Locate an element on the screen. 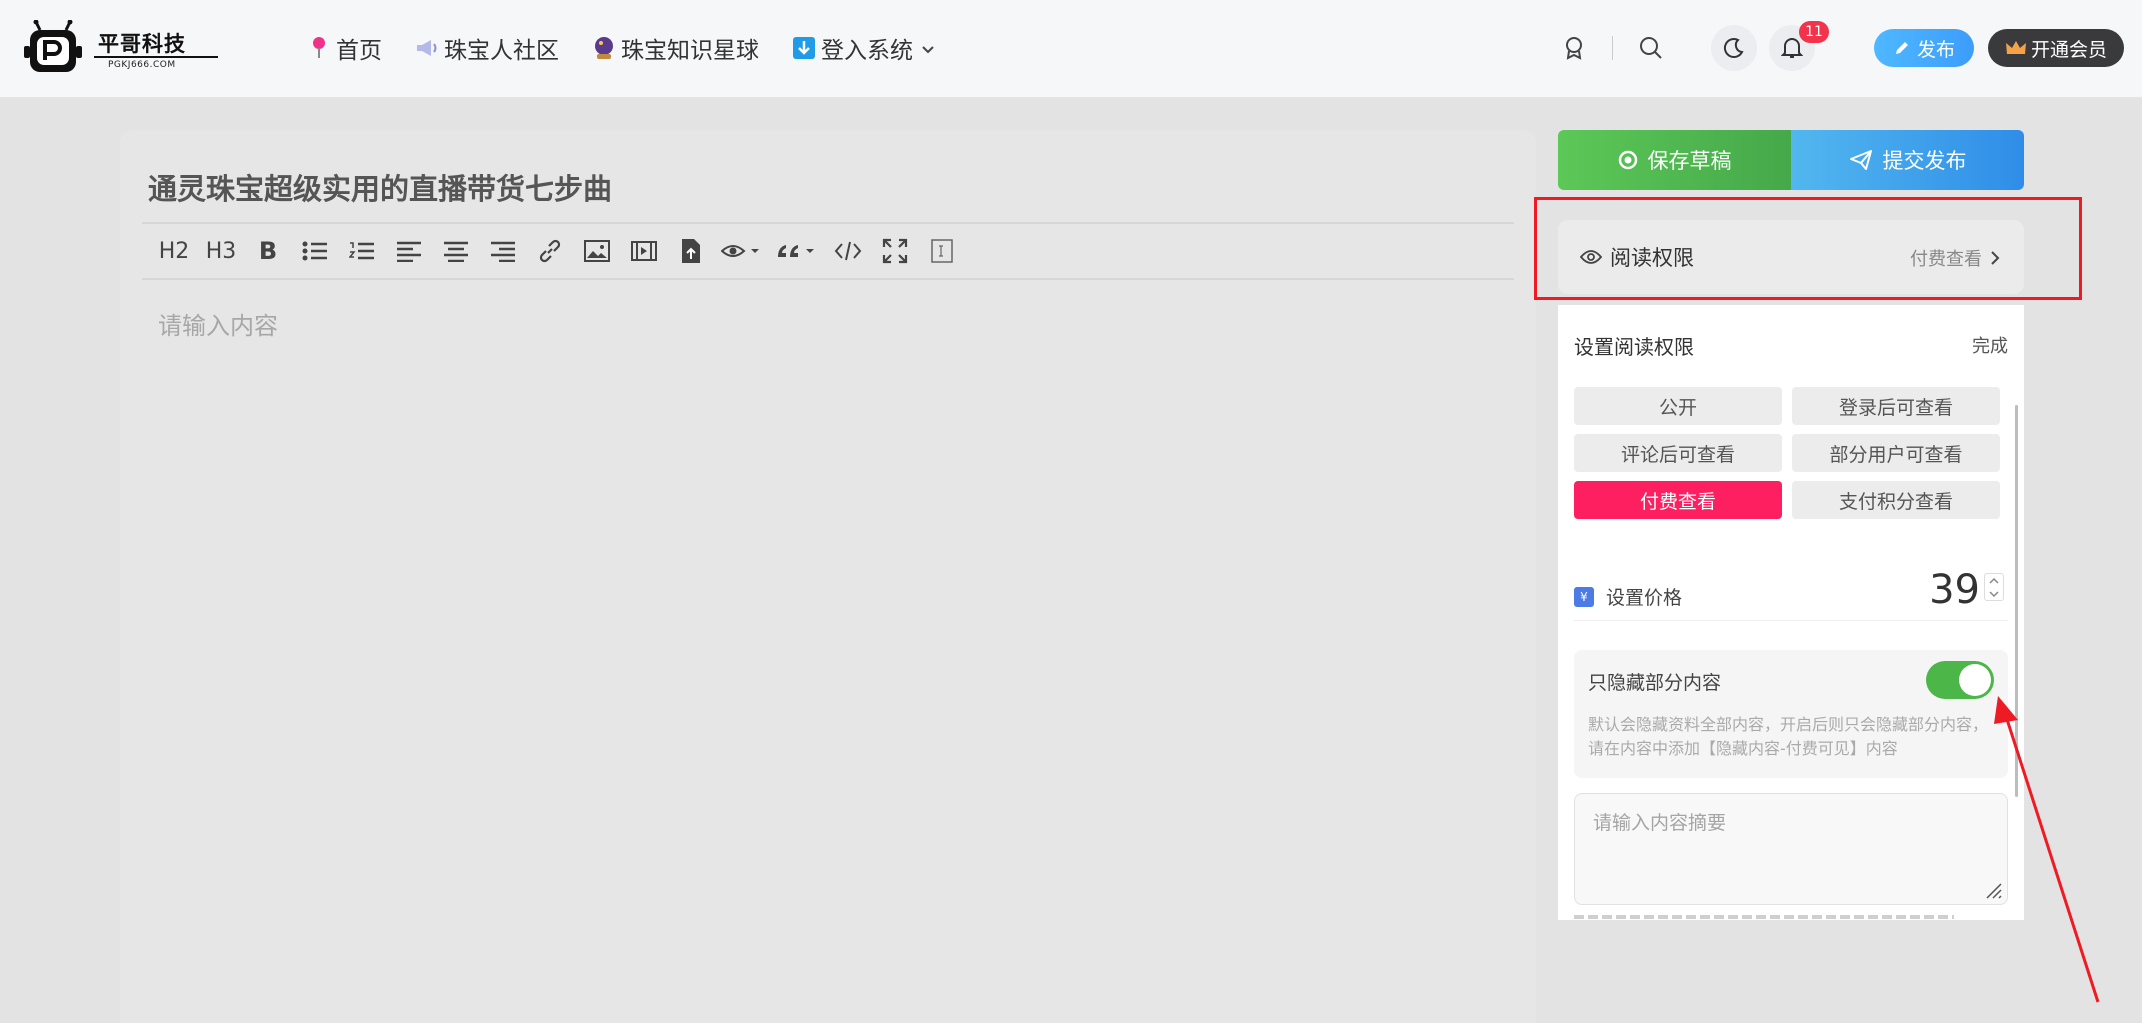 This screenshot has height=1023, width=2142. option-comment-required: 评论后可查看 is located at coordinates (1678, 453).